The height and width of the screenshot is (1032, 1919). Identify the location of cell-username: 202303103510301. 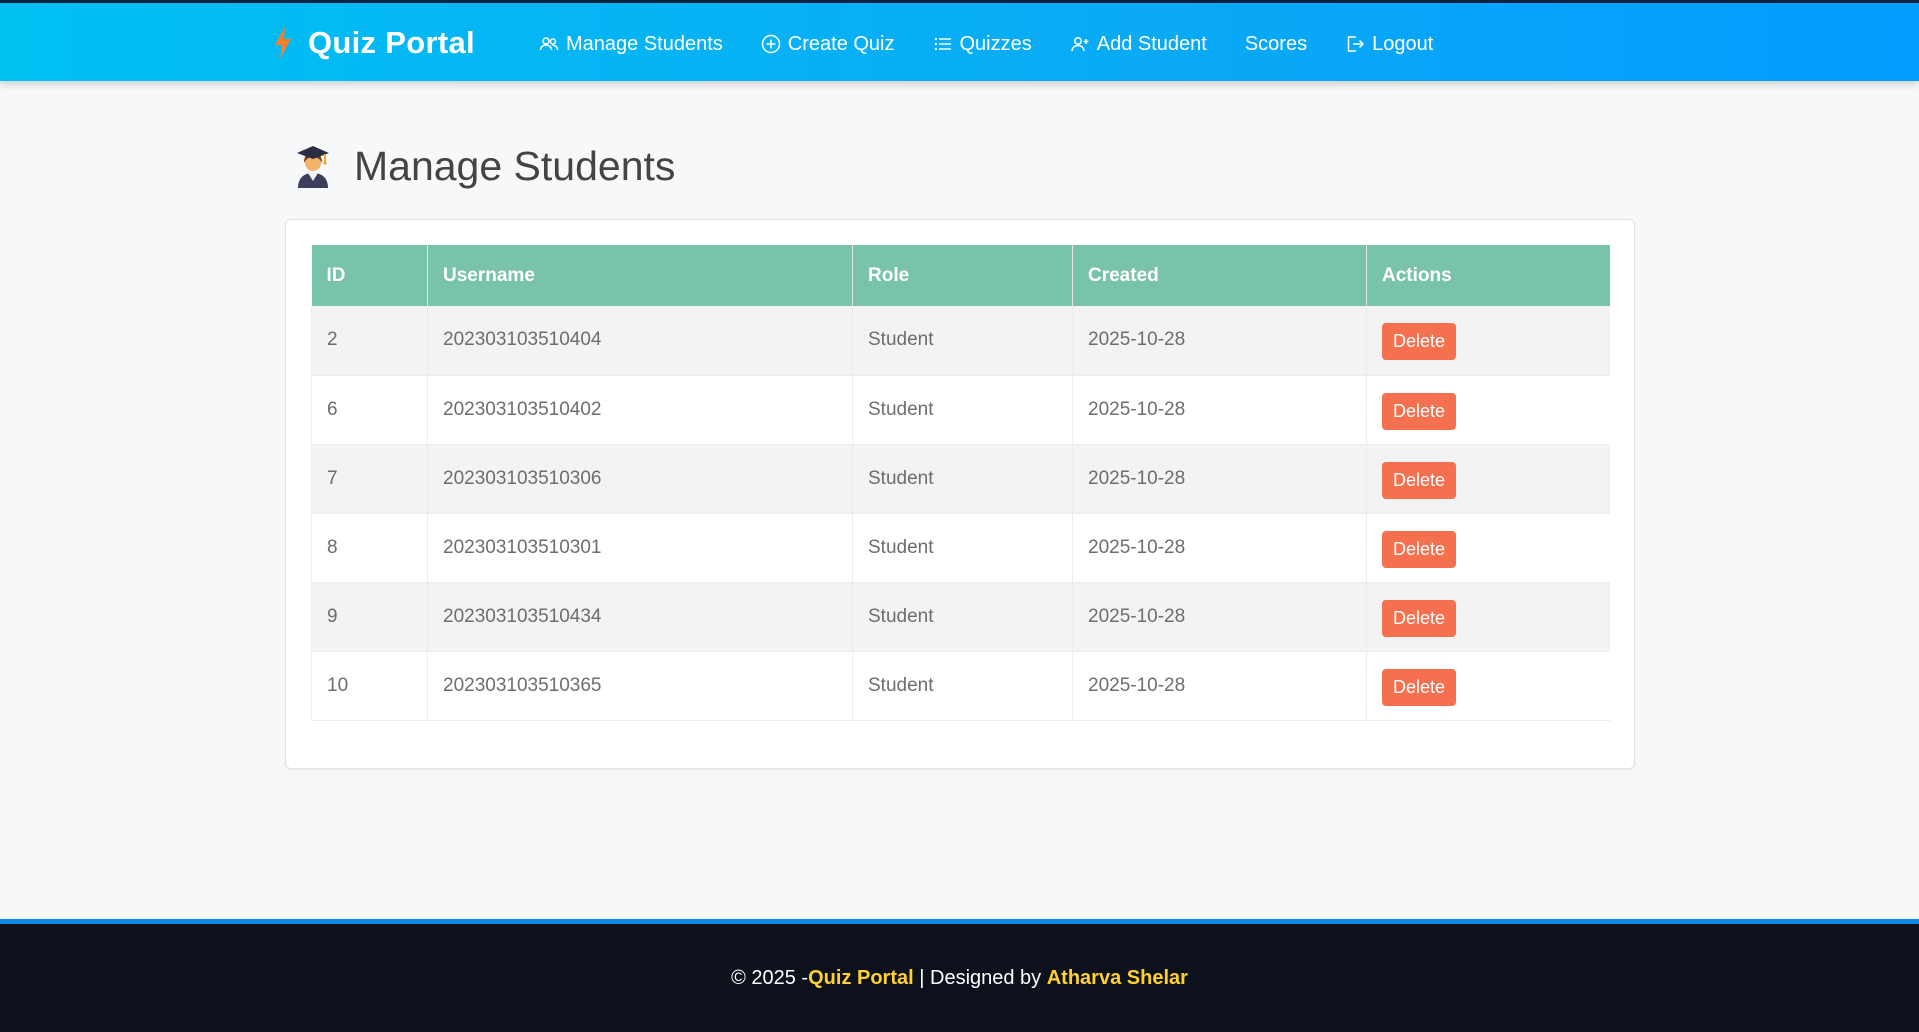
(640, 548).